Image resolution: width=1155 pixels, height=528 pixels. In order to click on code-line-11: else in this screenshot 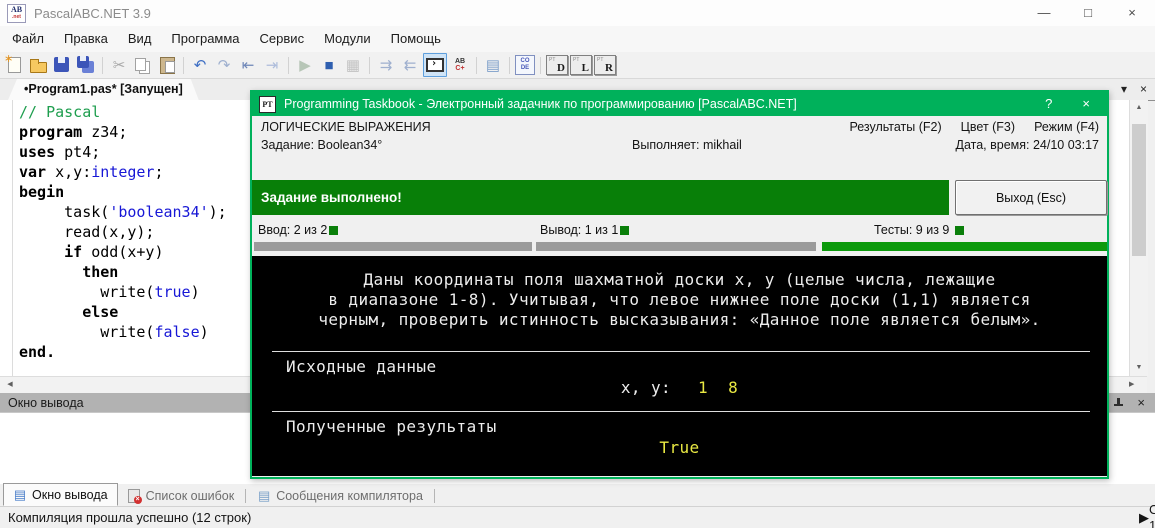, I will do `click(100, 312)`.